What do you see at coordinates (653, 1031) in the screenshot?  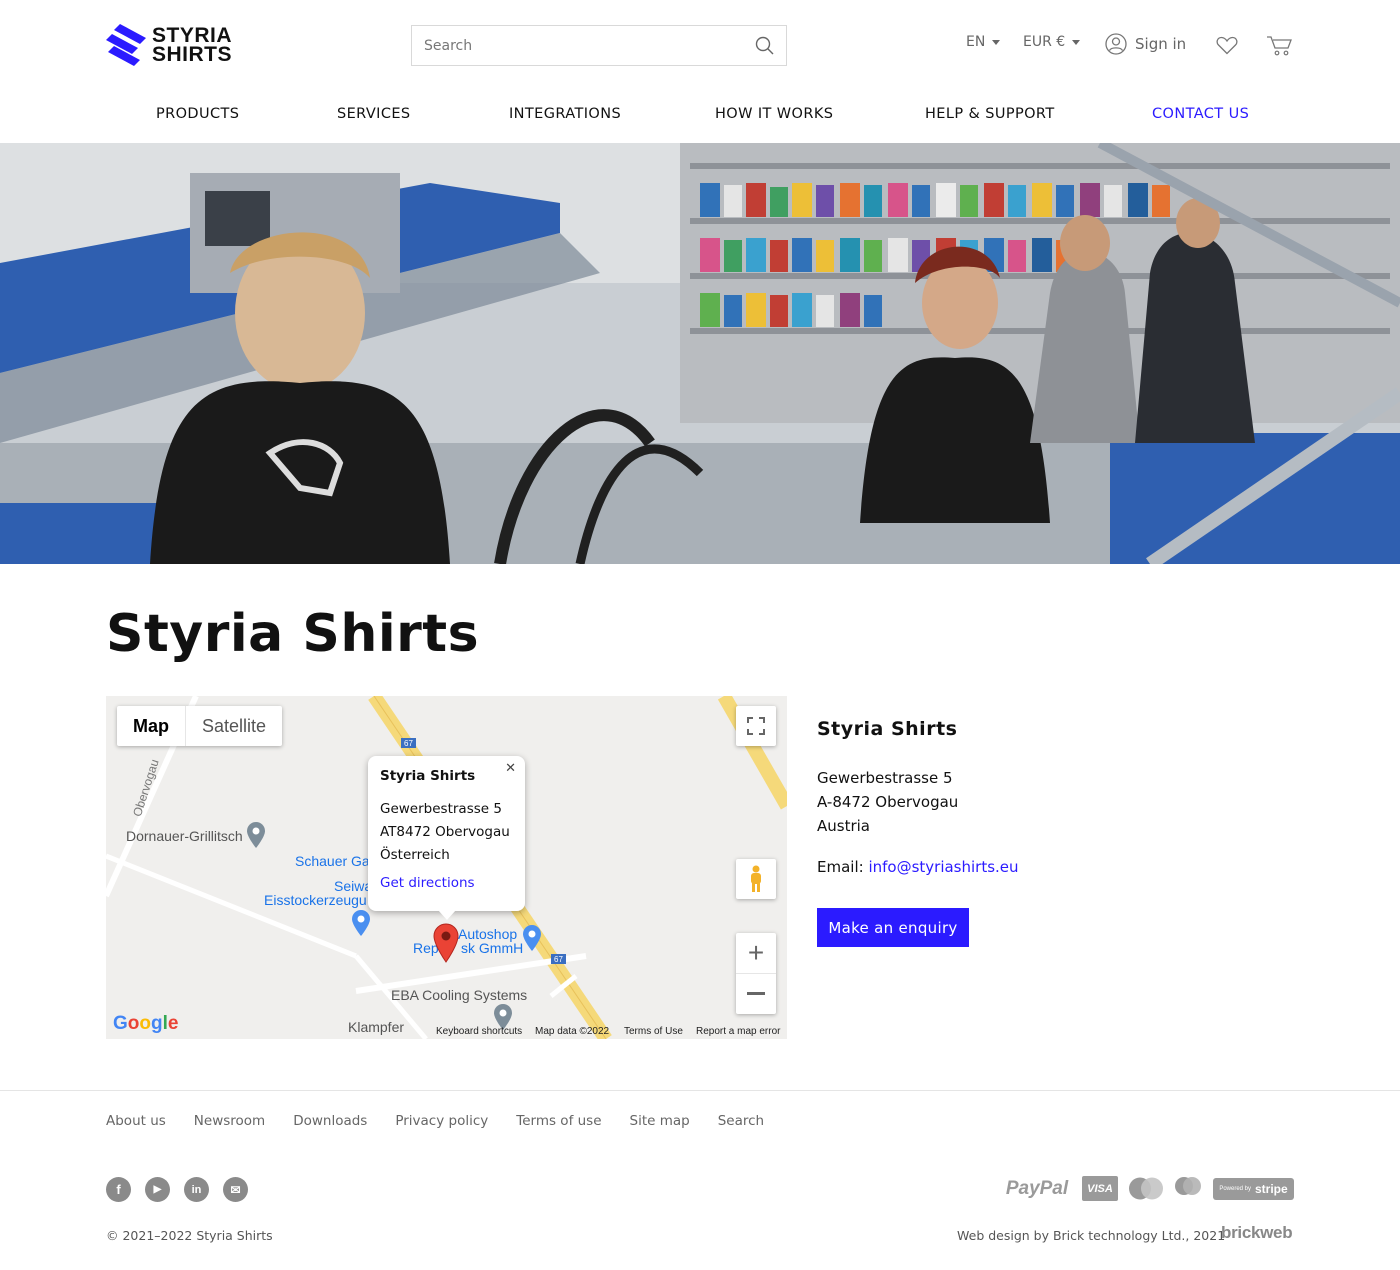 I see `map-terms-link: Terms of Use` at bounding box center [653, 1031].